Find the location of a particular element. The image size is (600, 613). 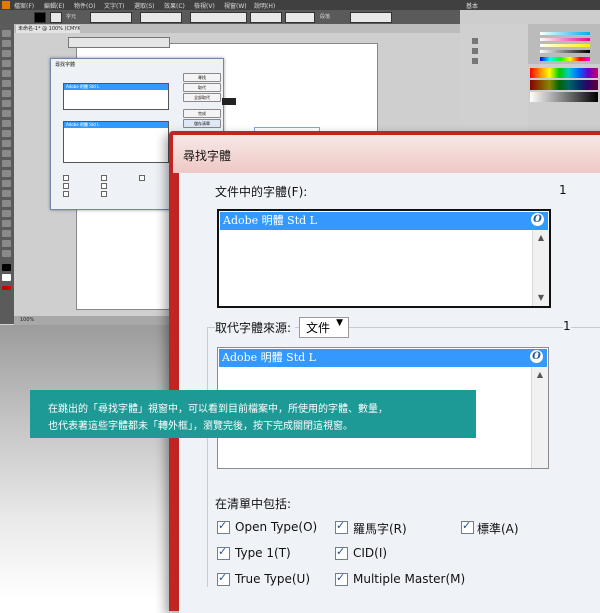

opentype-icon: O is located at coordinates (536, 356).